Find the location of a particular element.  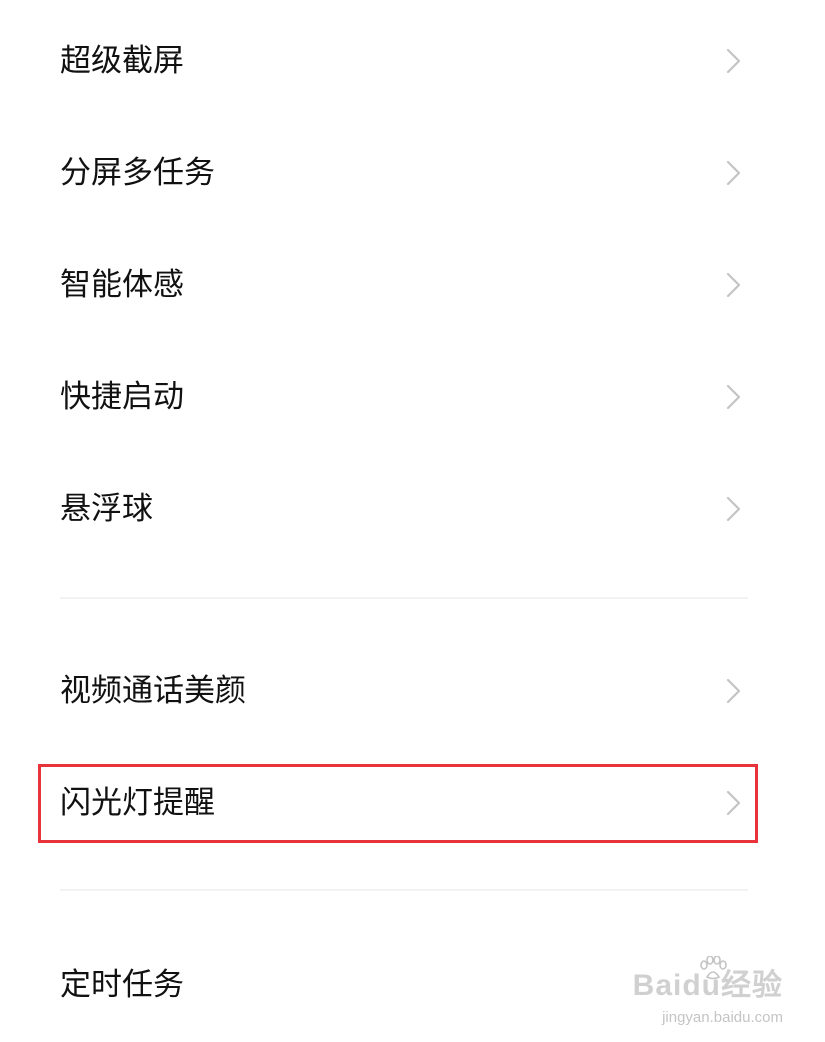

settings-item-quick-launch: 快捷启动 is located at coordinates (412, 397).